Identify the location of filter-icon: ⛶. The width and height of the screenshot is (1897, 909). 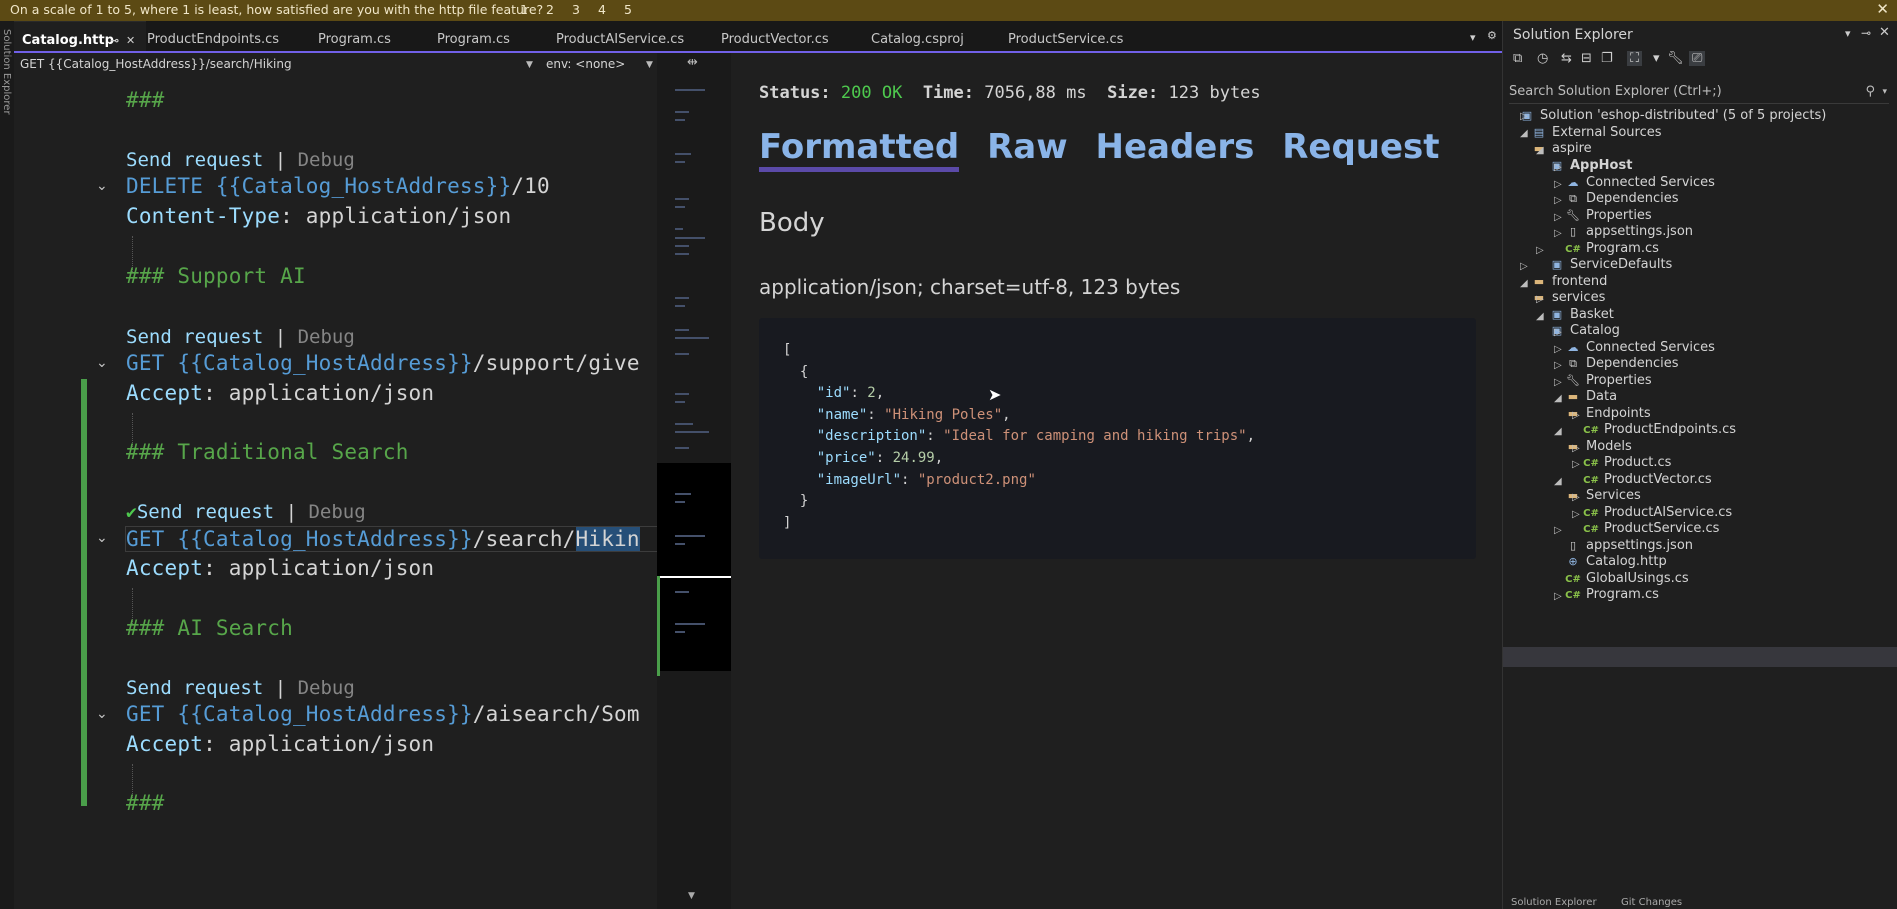
(1635, 58).